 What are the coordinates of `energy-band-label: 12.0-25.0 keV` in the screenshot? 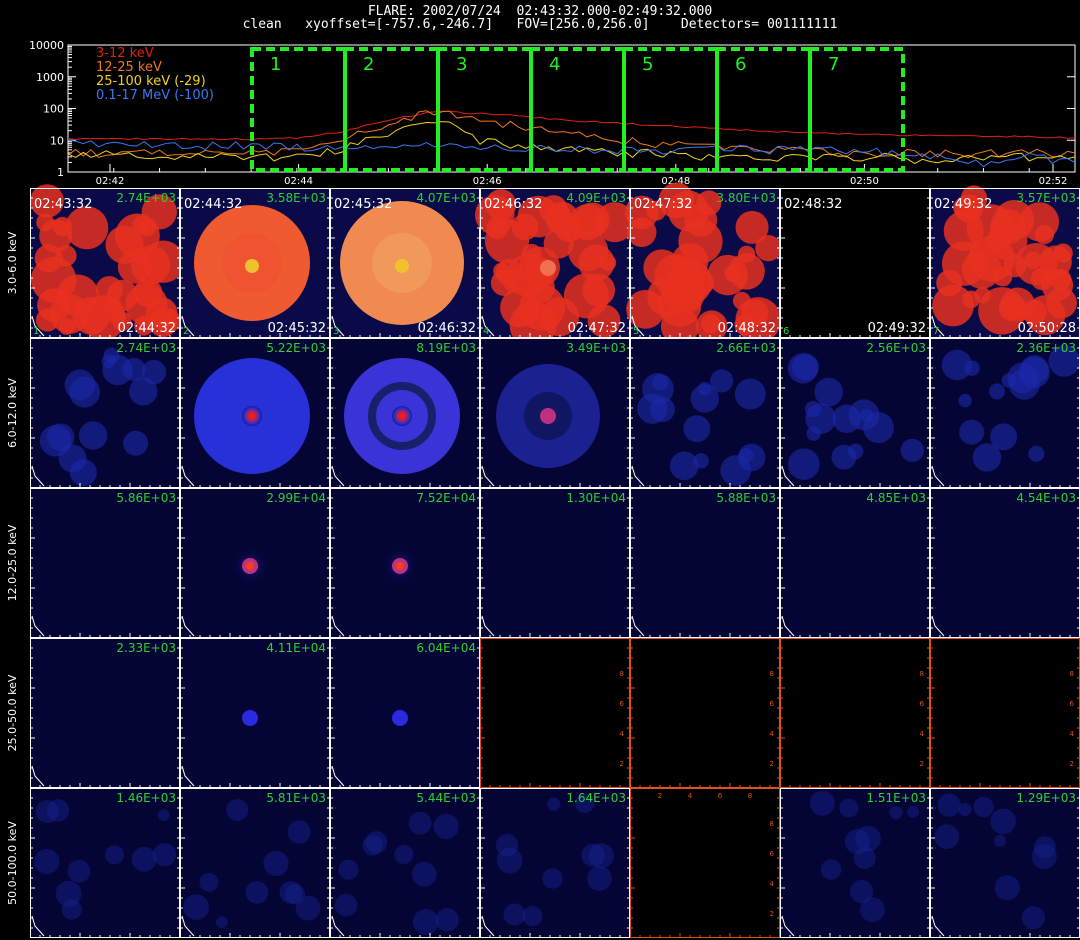 It's located at (12, 562).